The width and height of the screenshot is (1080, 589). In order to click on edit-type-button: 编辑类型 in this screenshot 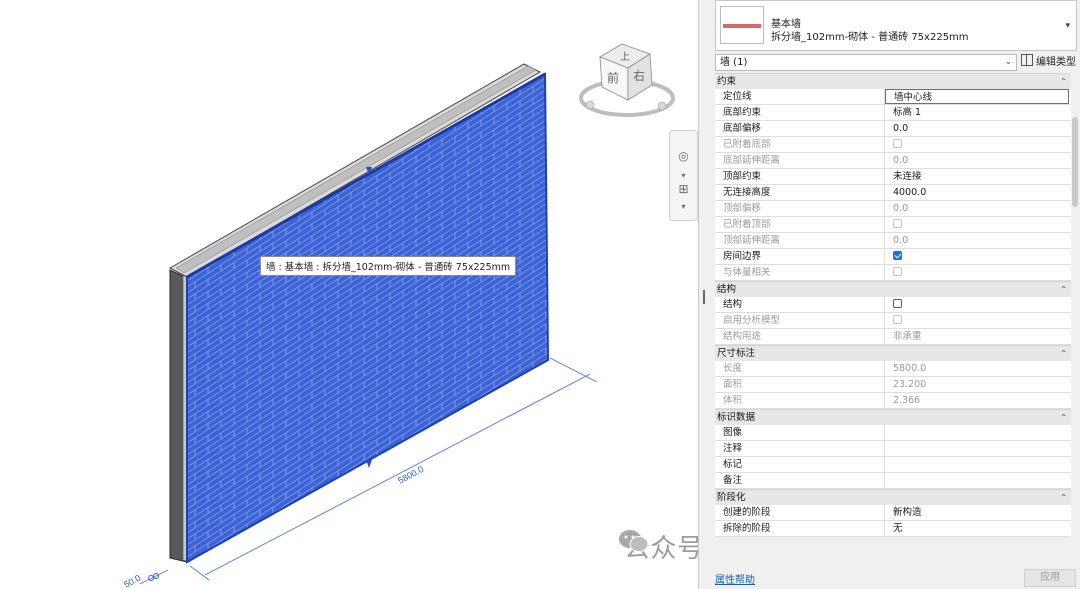, I will do `click(1048, 62)`.